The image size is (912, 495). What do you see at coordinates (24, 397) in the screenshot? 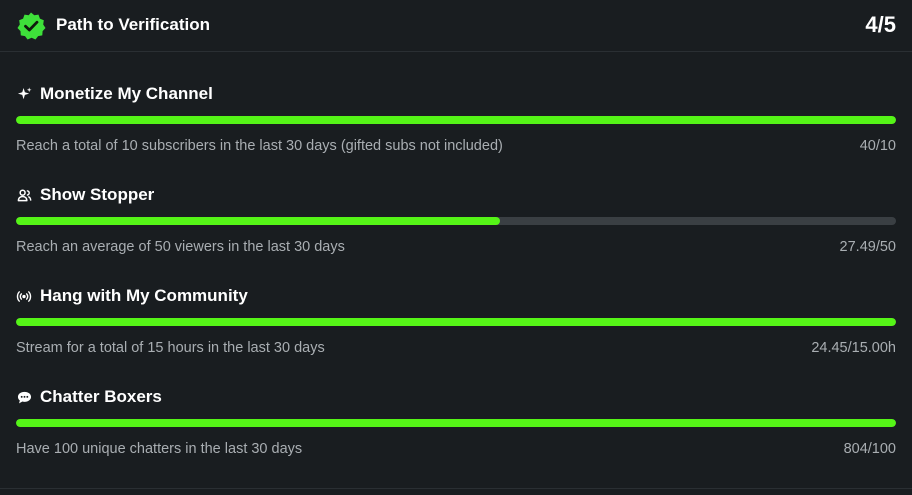
I see `chat-bubble-icon` at bounding box center [24, 397].